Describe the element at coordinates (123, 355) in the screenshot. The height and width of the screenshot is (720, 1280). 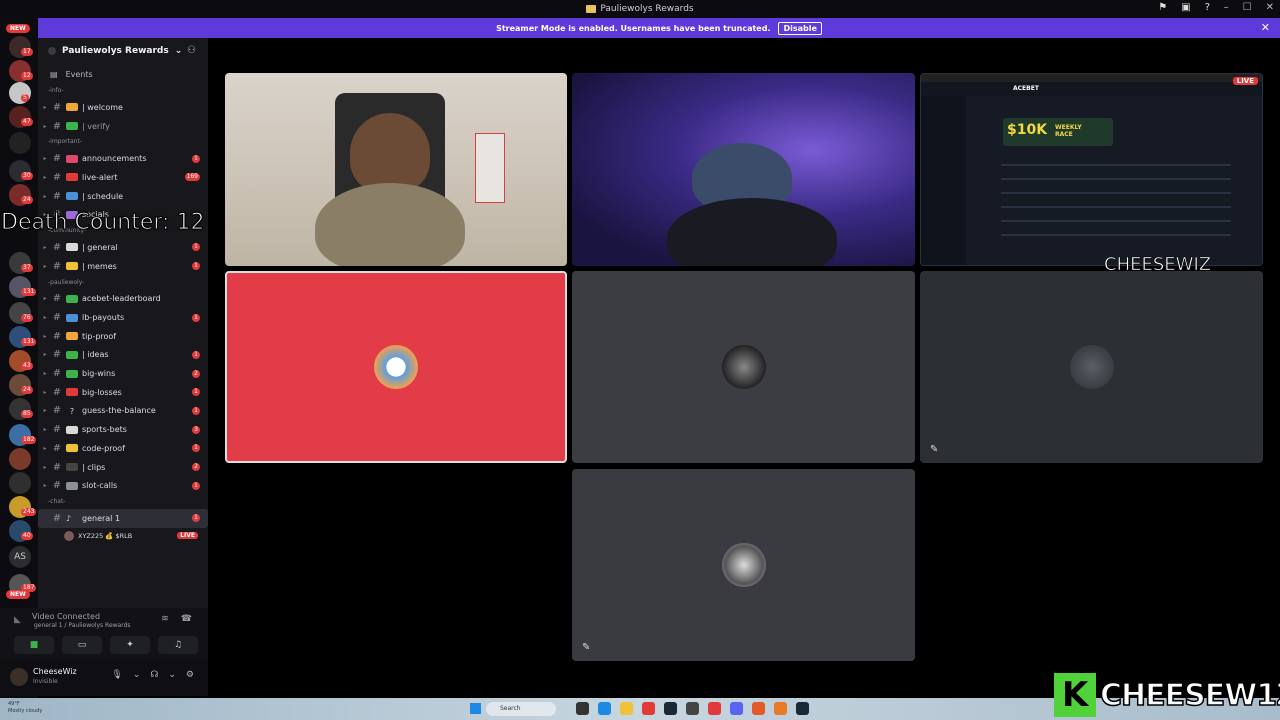
I see `channel-item: ▸ # | ideas 1` at that location.